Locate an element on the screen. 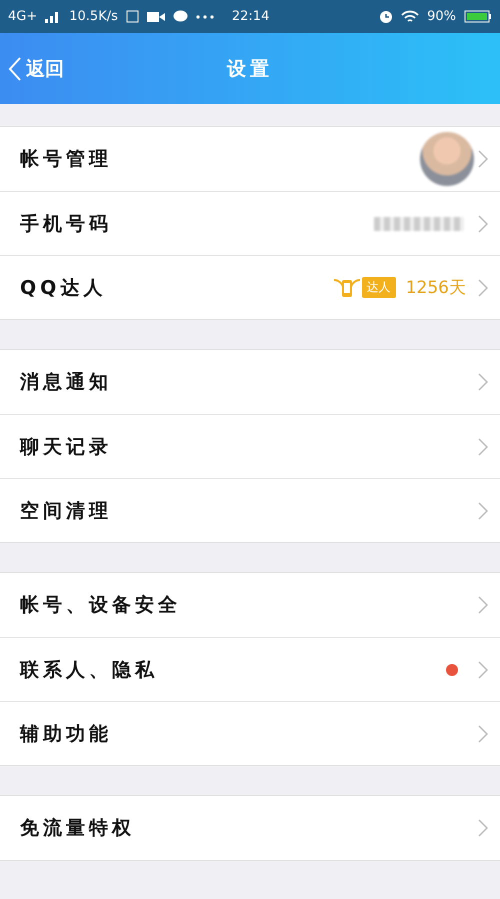  expert-badge: 达人 is located at coordinates (379, 287).